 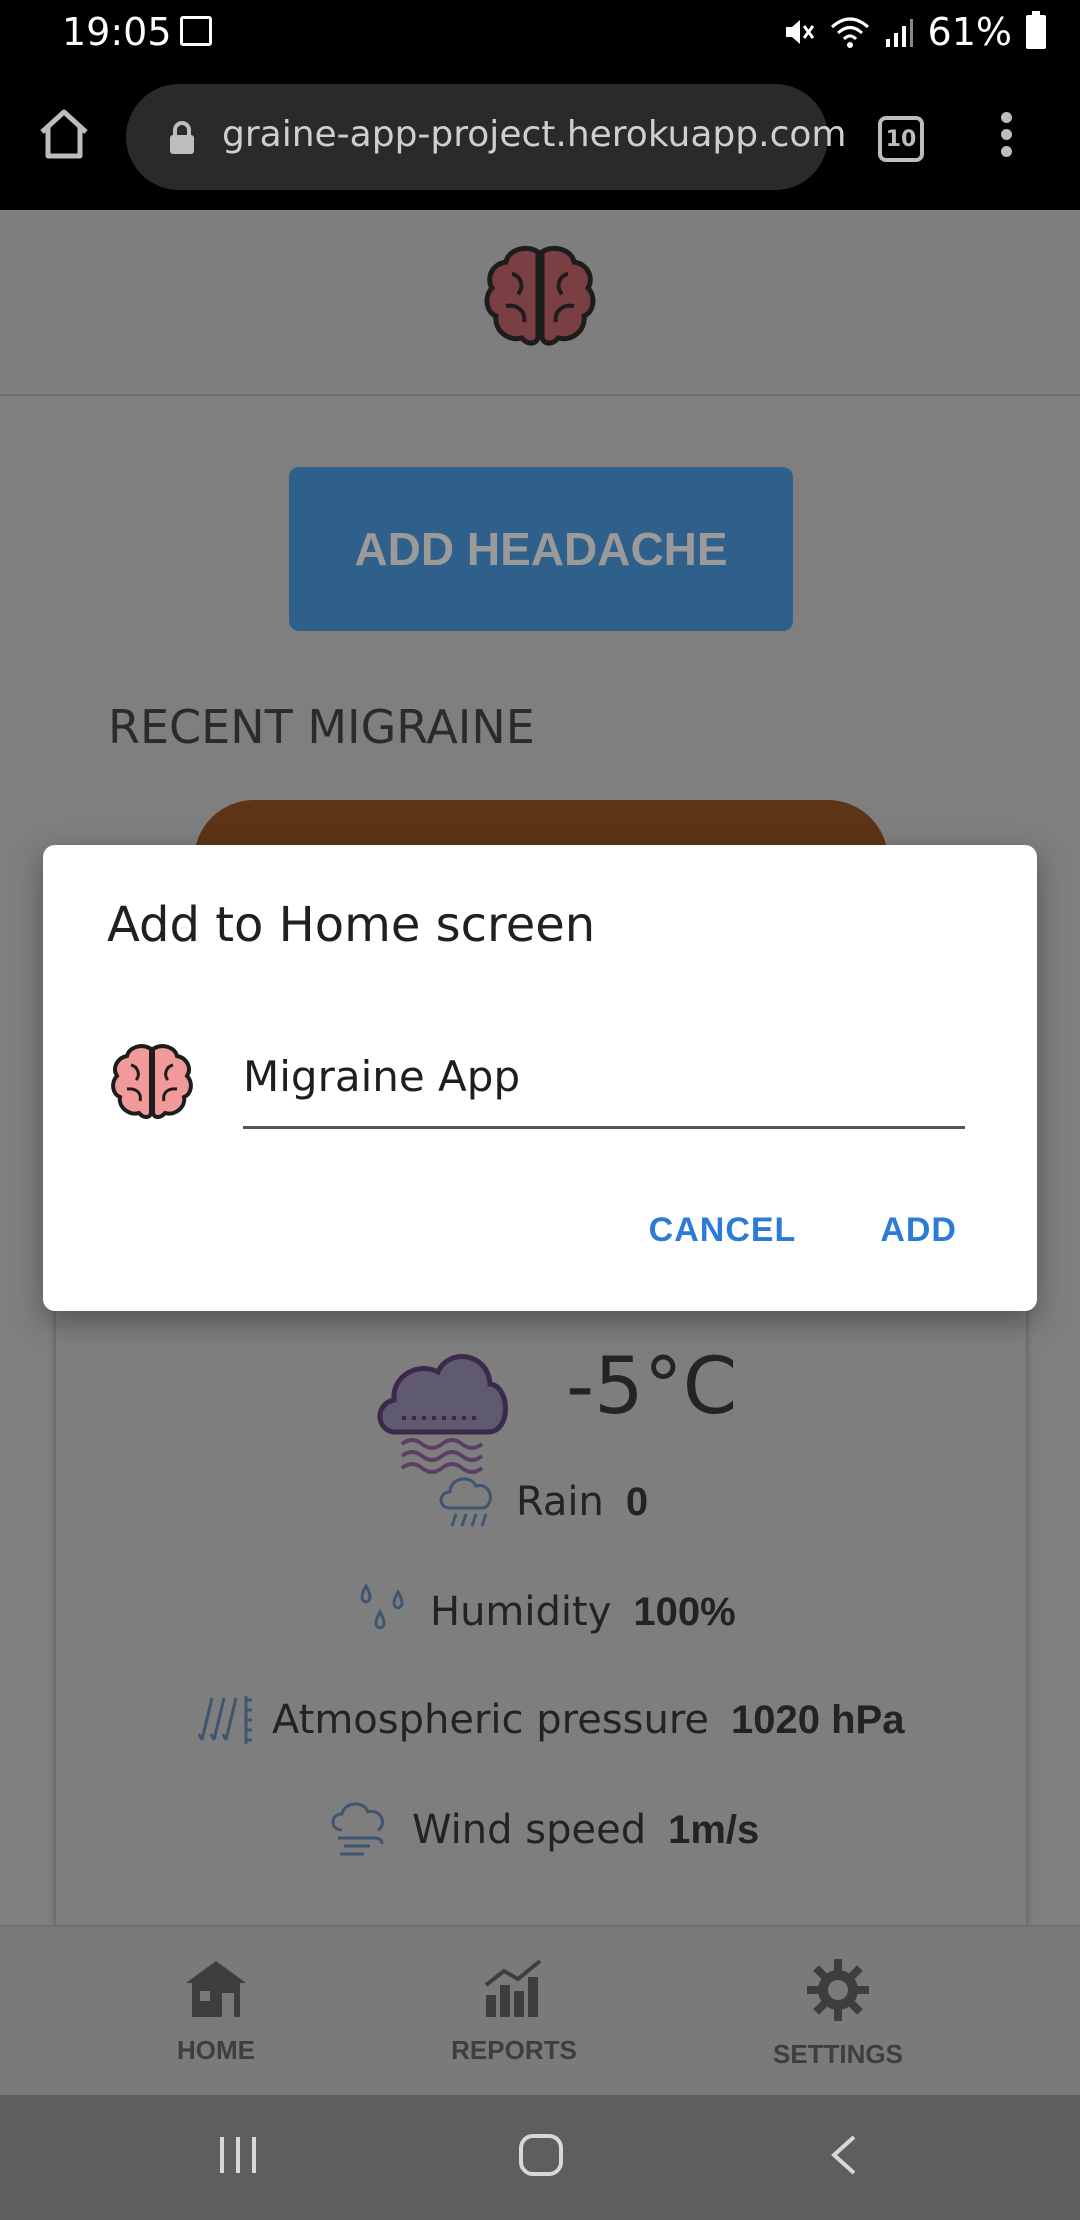 I want to click on nav-home: HOME, so click(x=216, y=2011).